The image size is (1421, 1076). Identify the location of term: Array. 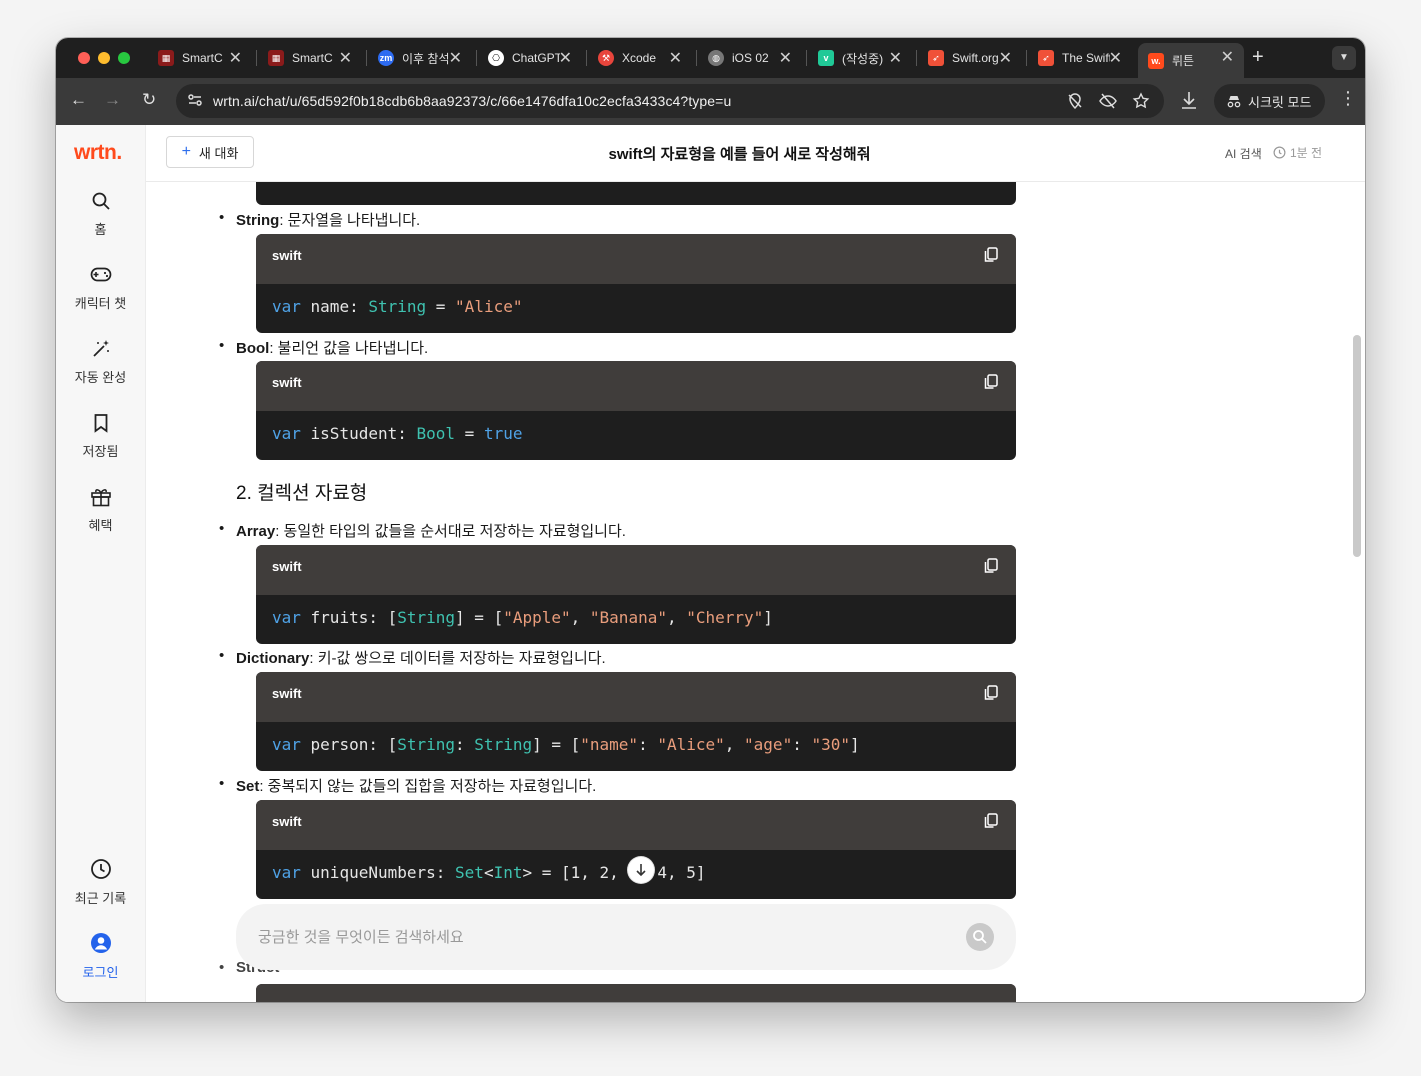
(256, 531).